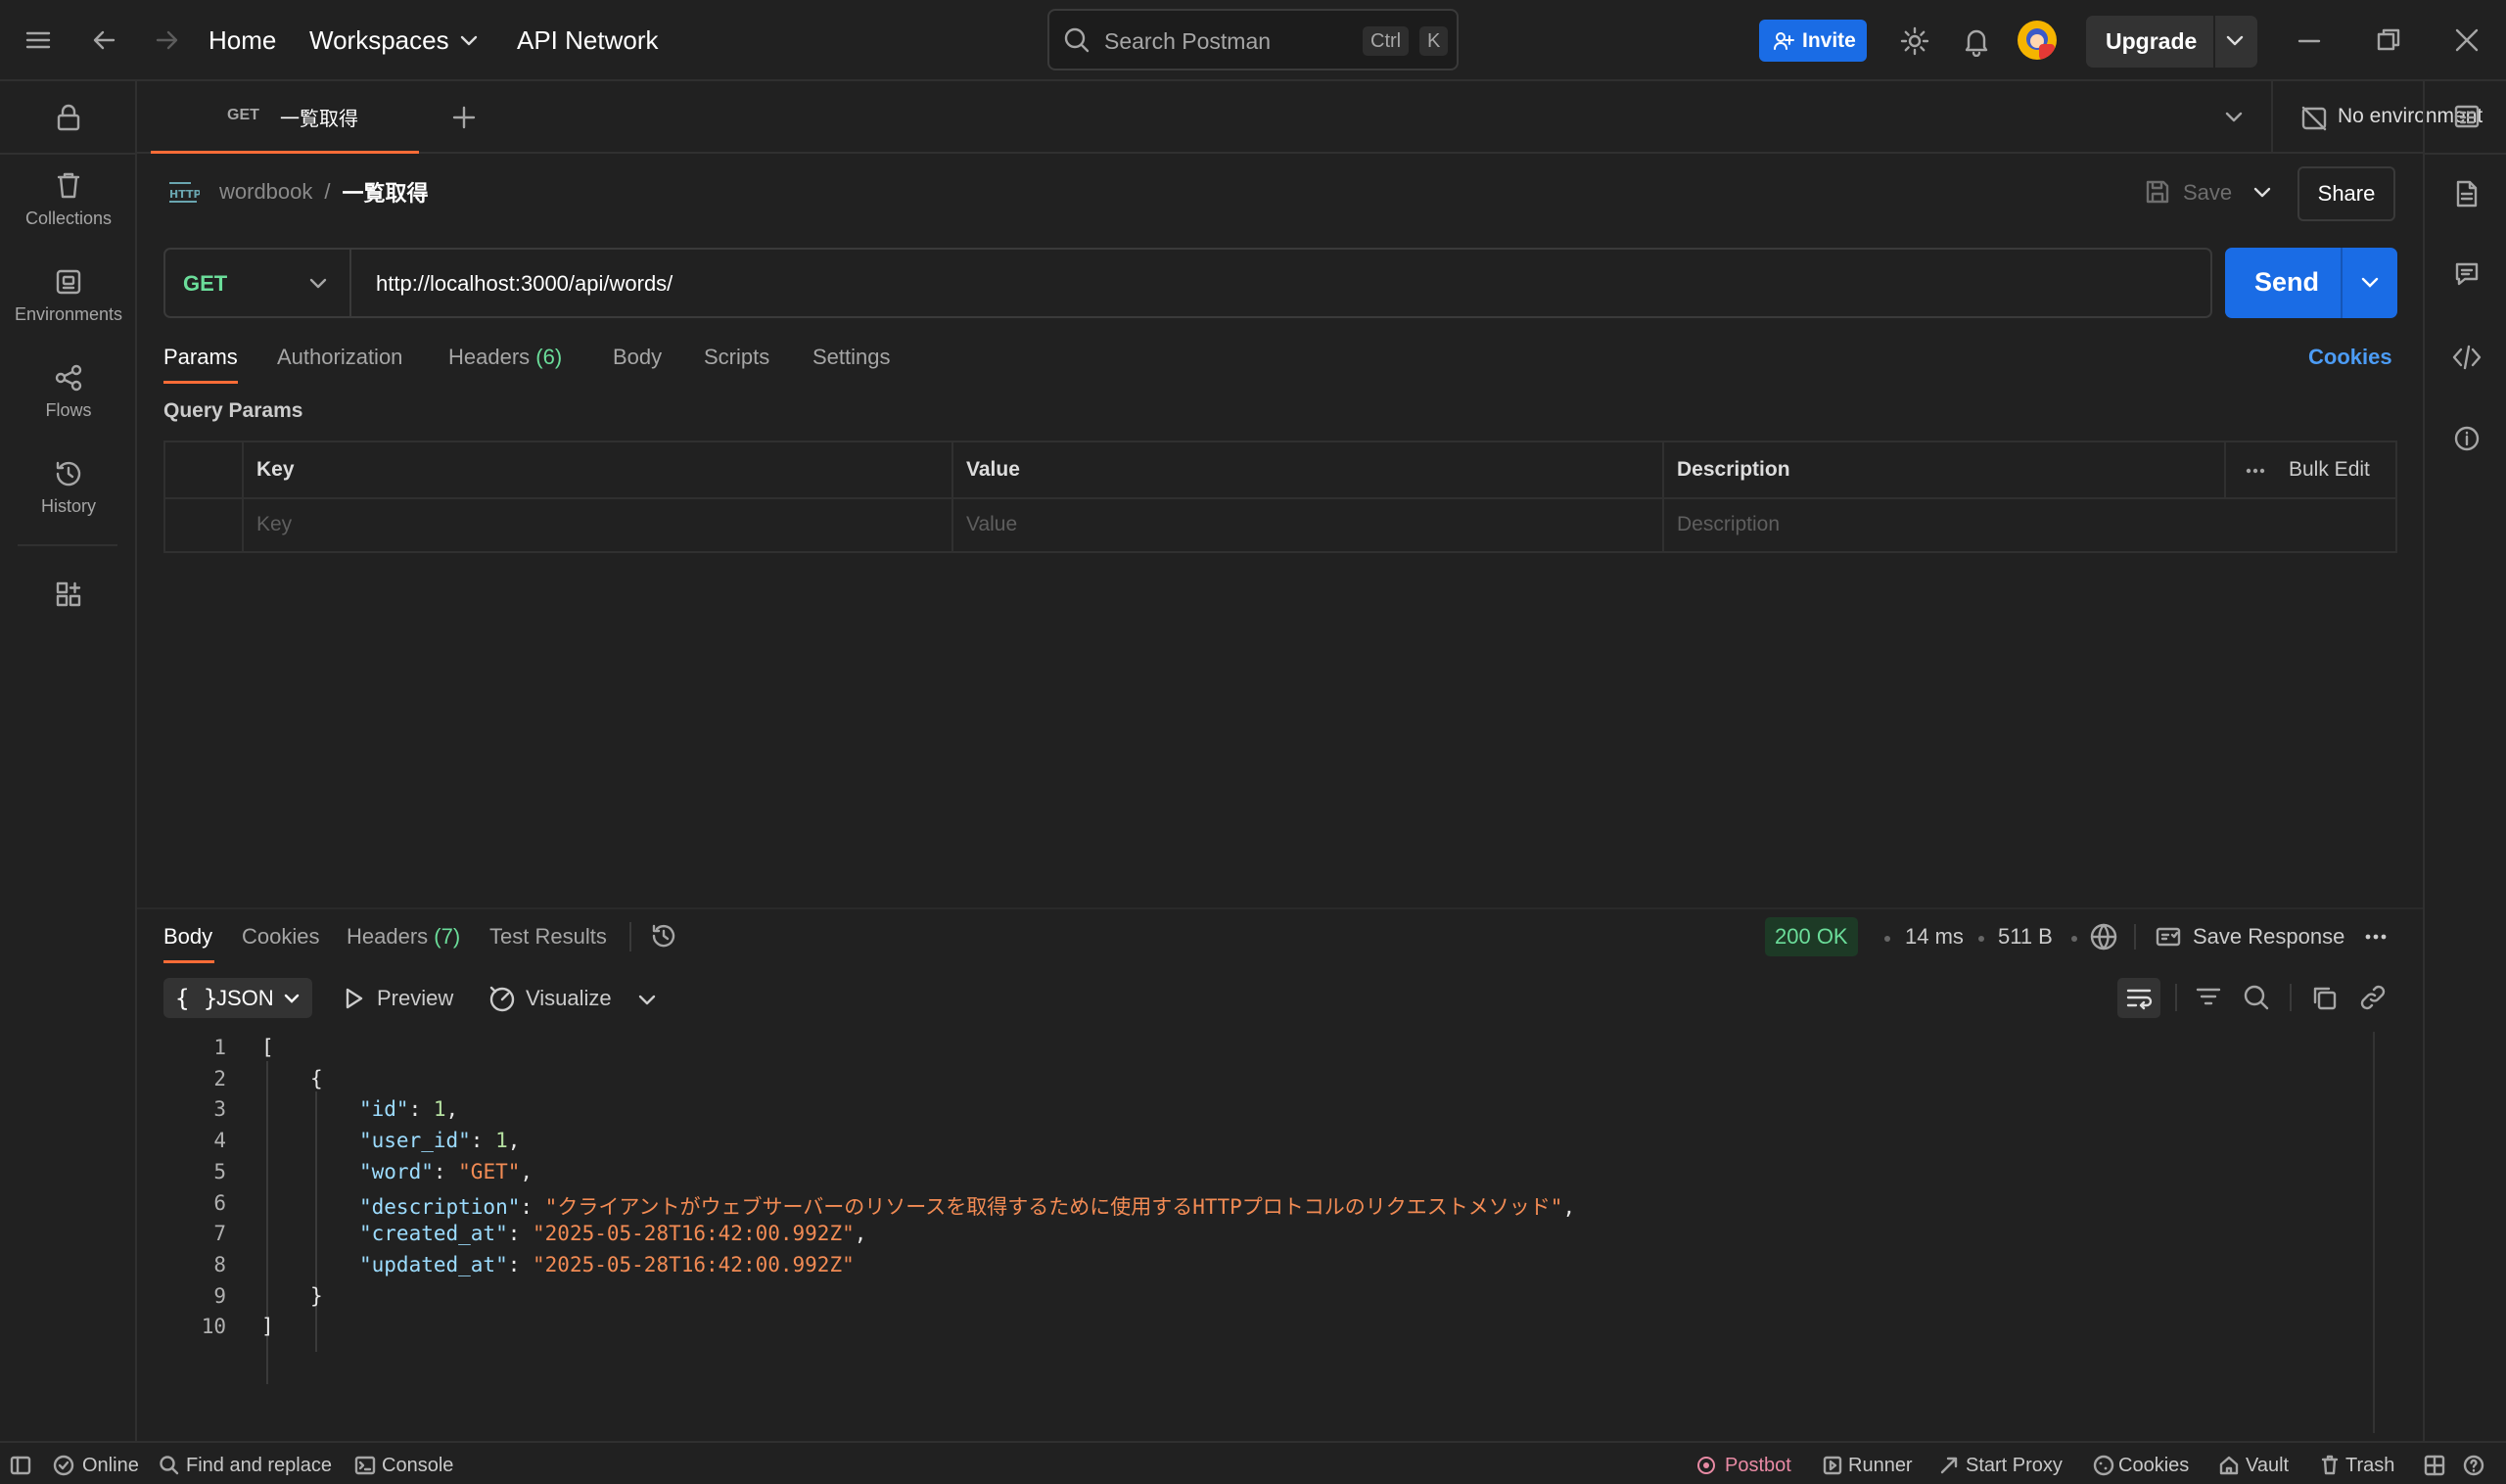 The image size is (2506, 1484). I want to click on preview-button: Preview, so click(415, 998).